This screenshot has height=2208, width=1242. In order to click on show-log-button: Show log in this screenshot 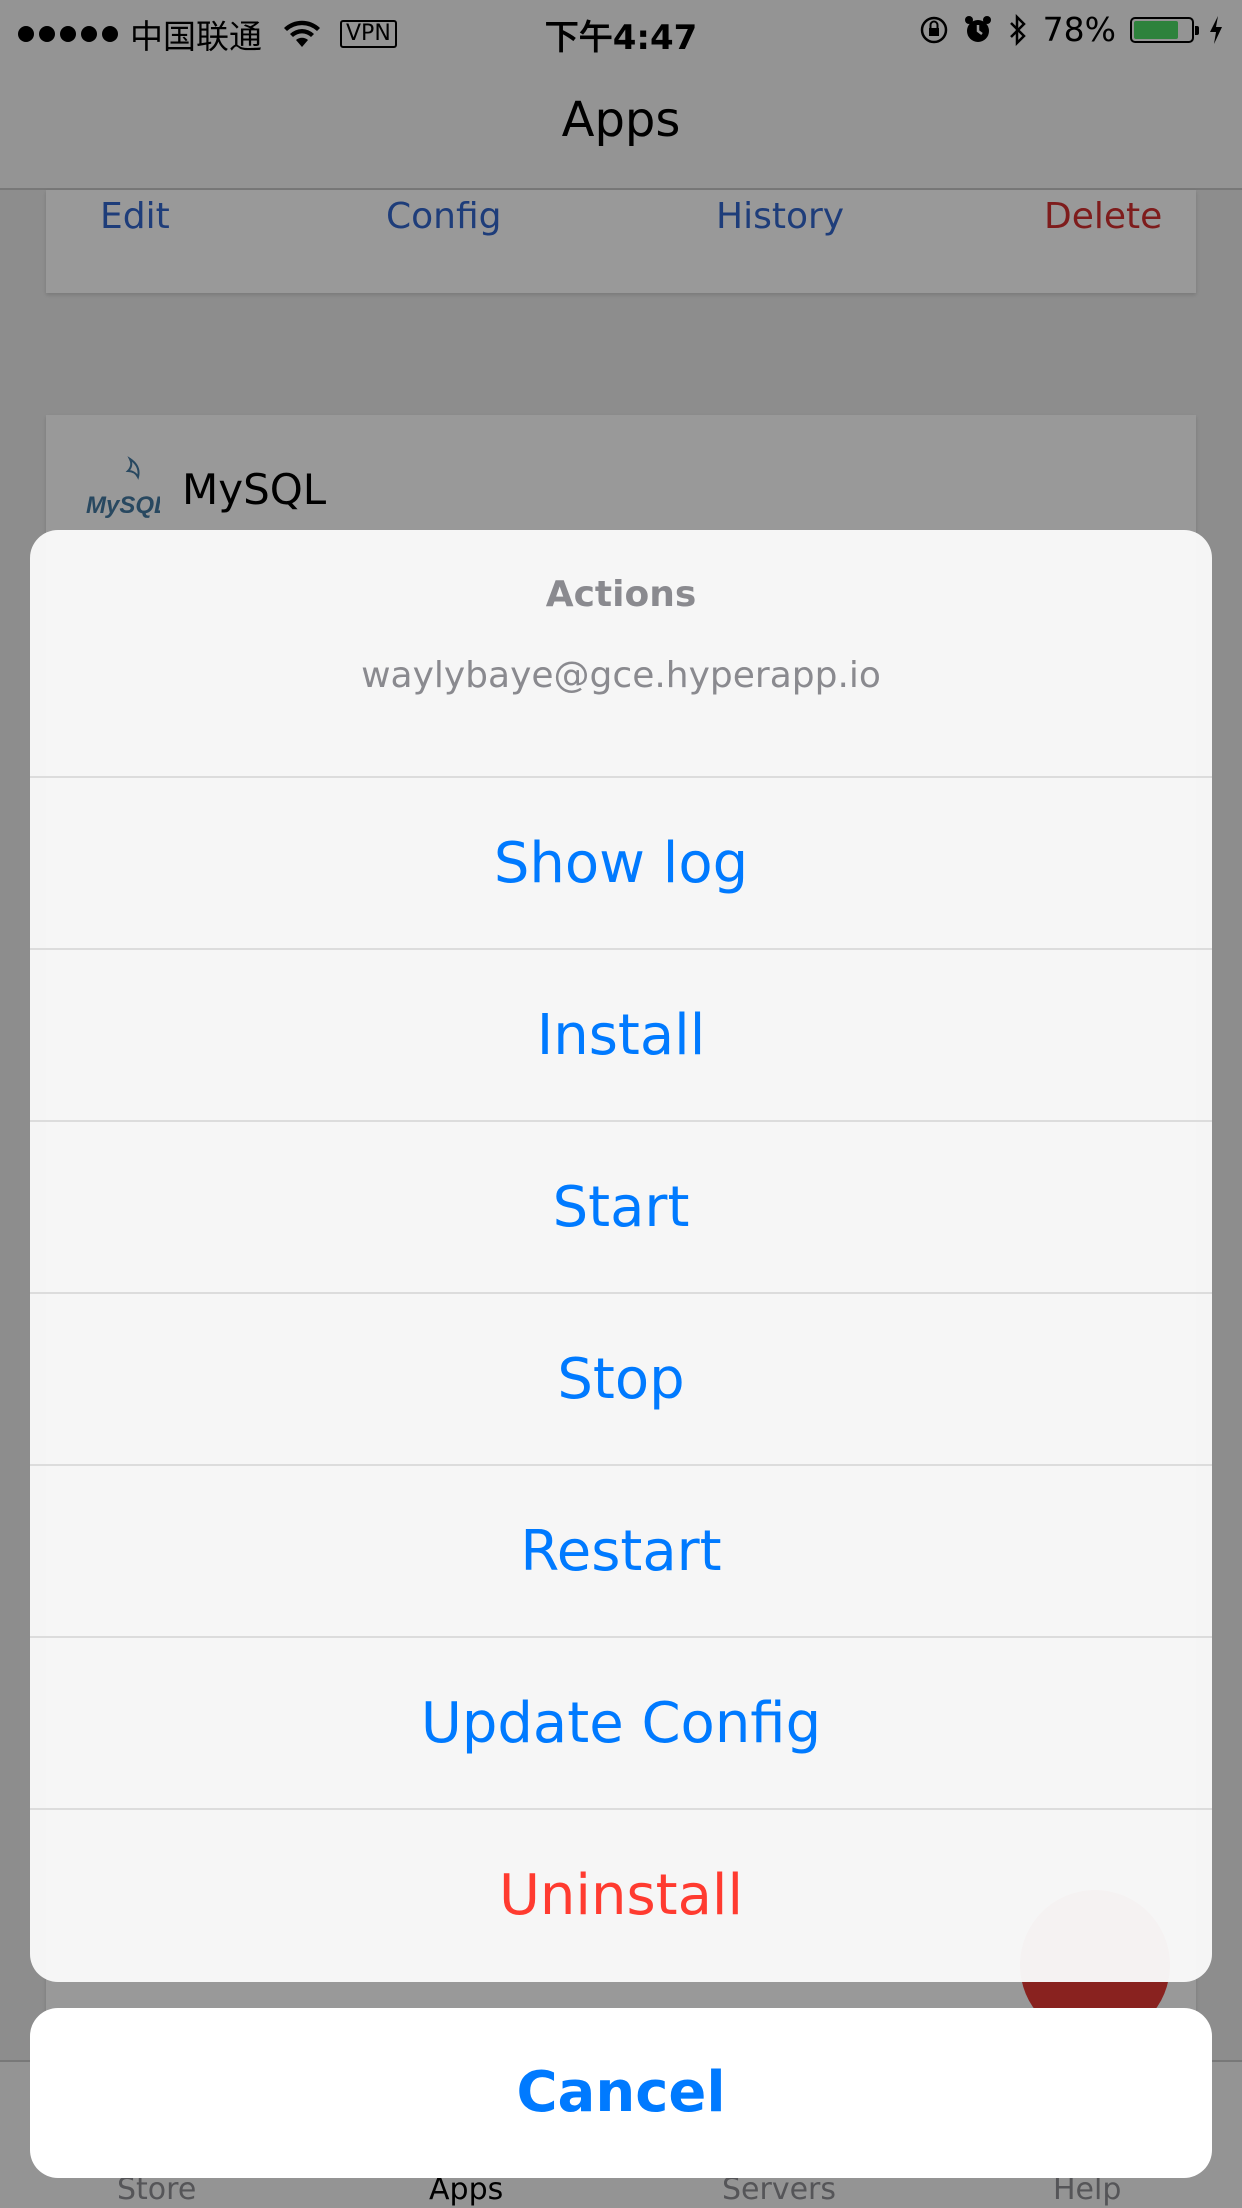, I will do `click(621, 864)`.